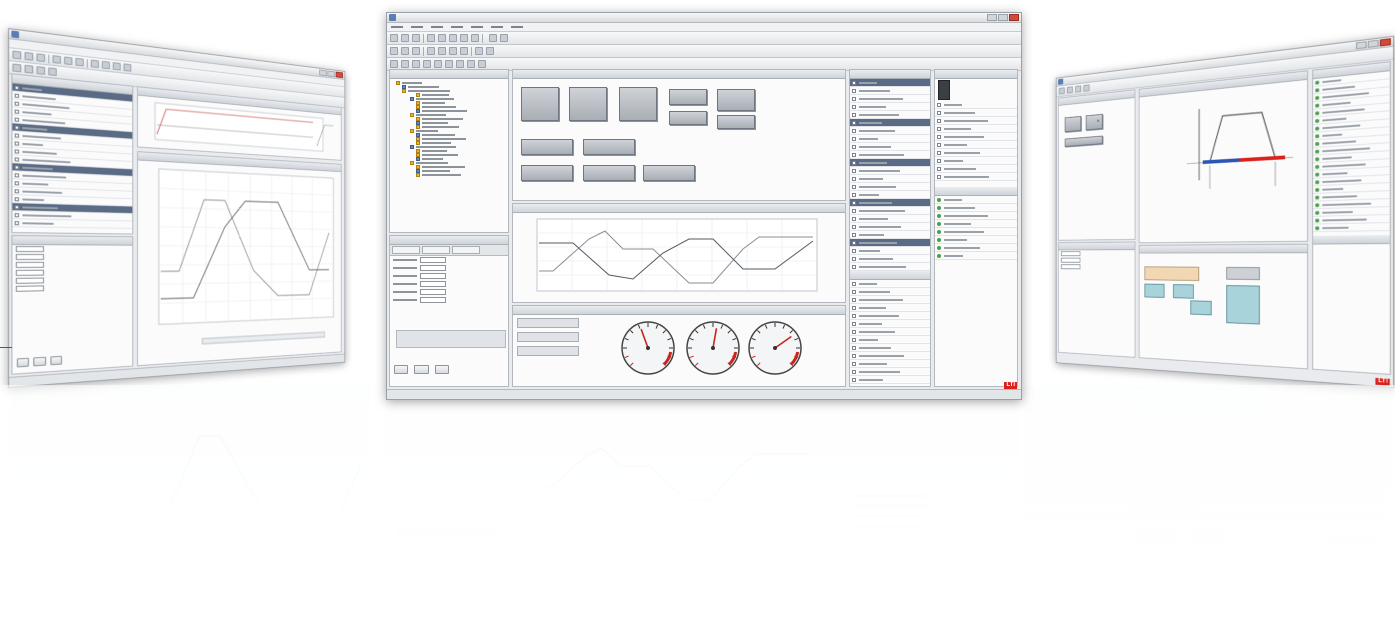 The height and width of the screenshot is (619, 1395). I want to click on motor-button: ✕, so click(1094, 122).